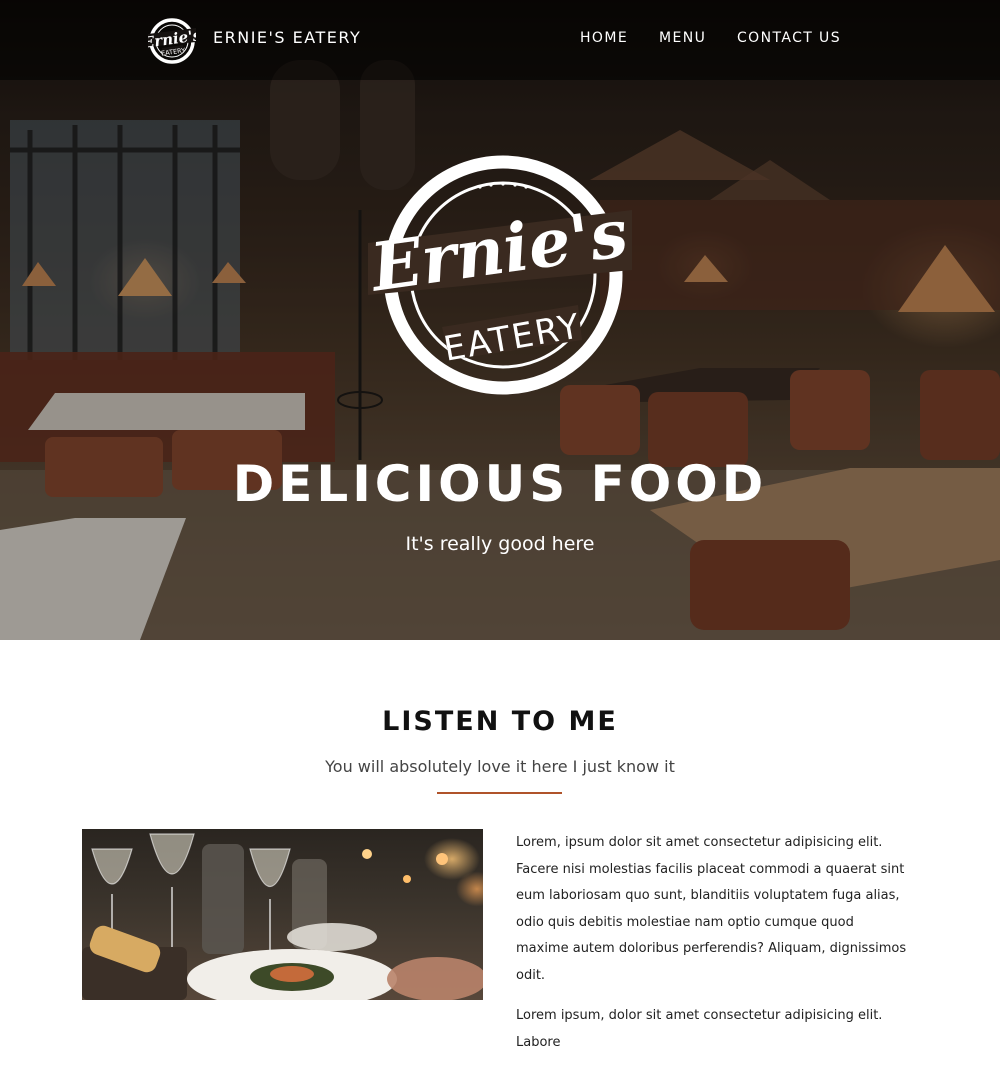 This screenshot has height=1070, width=1000. I want to click on nav-links: HOME MENU CONTACT US, so click(500, 40).